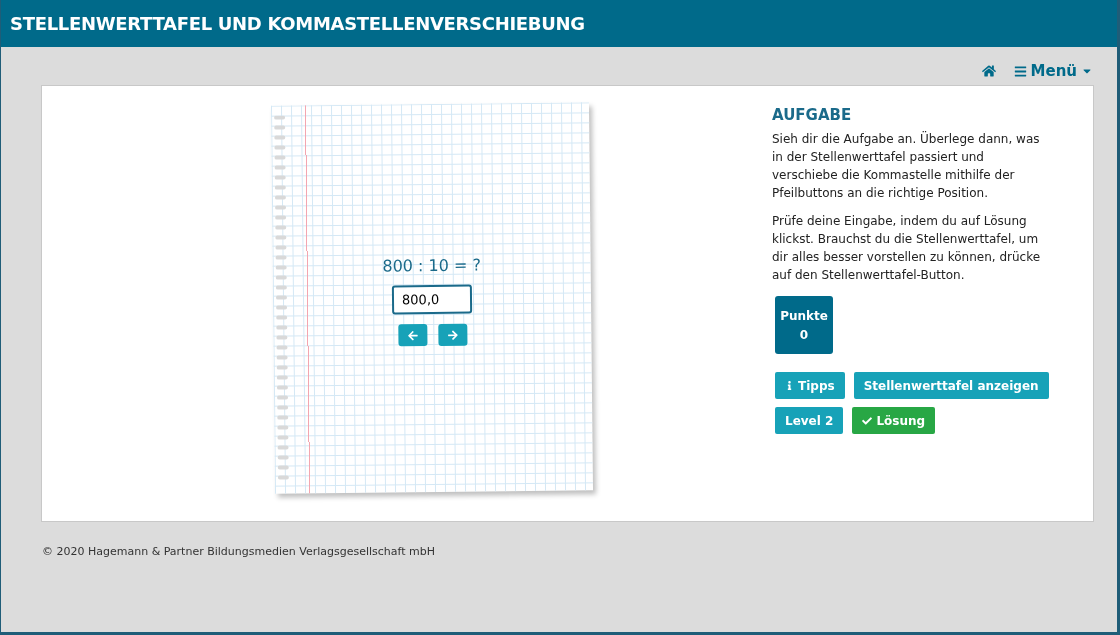 The image size is (1120, 635). Describe the element at coordinates (297, 23) in the screenshot. I see `page-title: STELLENWERTTAFEL UND KOMMASTELLENVERSCHIEBUNG` at that location.